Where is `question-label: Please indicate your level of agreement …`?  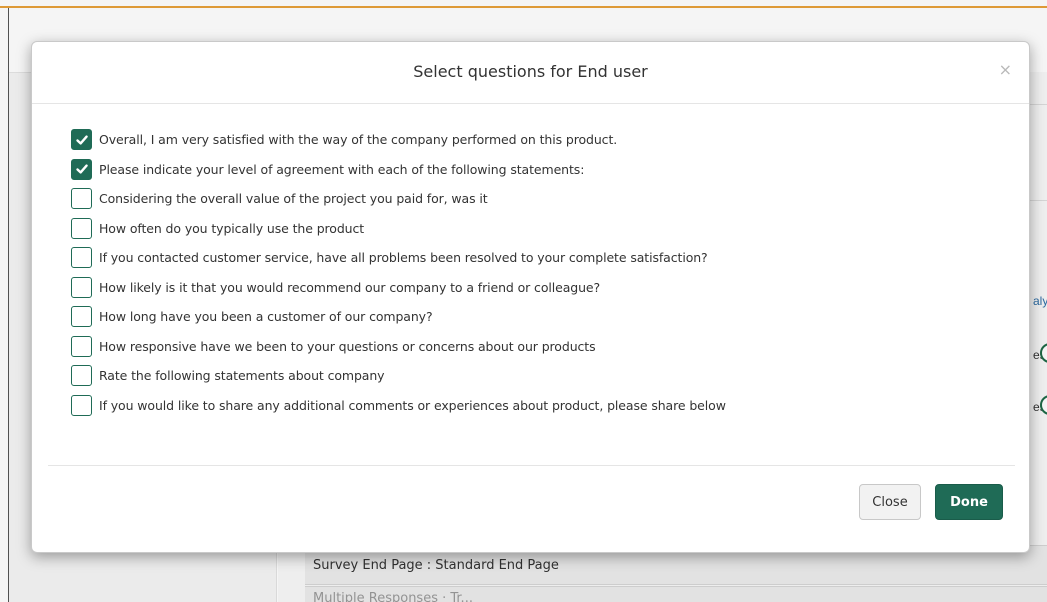
question-label: Please indicate your level of agreement … is located at coordinates (342, 169).